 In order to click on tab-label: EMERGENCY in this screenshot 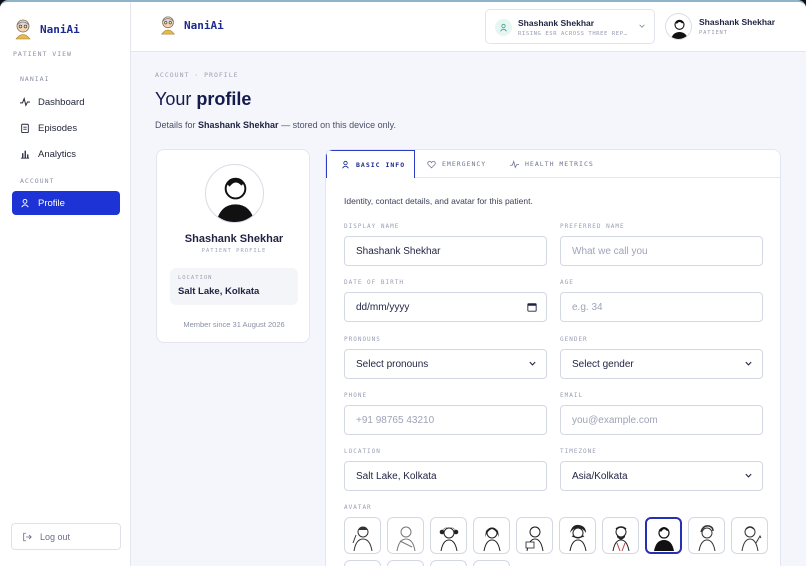, I will do `click(464, 164)`.